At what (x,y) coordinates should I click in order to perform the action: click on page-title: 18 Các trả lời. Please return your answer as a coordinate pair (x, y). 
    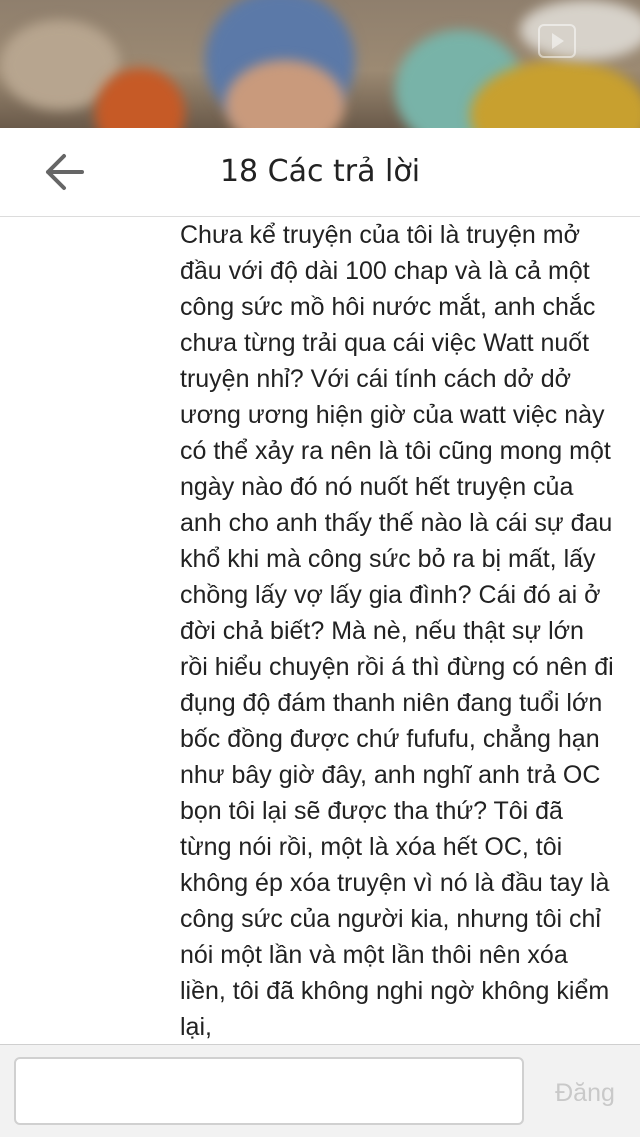
    Looking at the image, I should click on (320, 171).